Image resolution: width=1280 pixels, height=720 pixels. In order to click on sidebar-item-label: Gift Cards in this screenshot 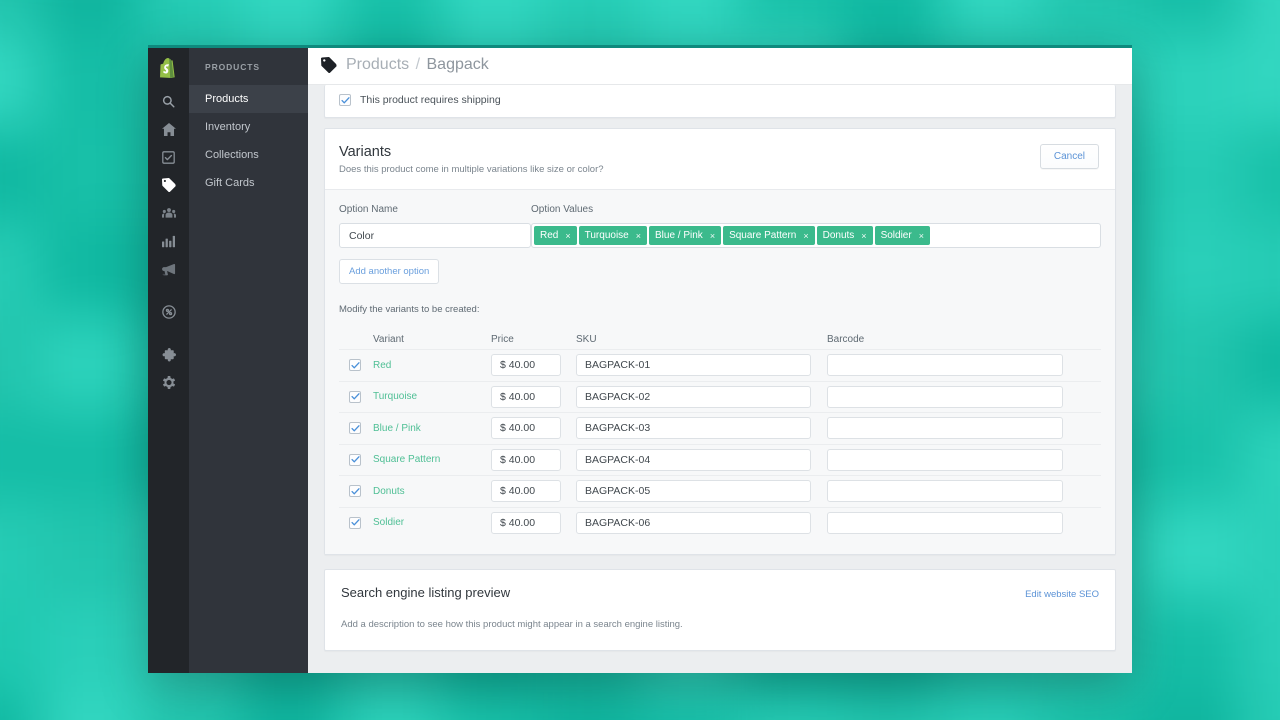, I will do `click(230, 183)`.